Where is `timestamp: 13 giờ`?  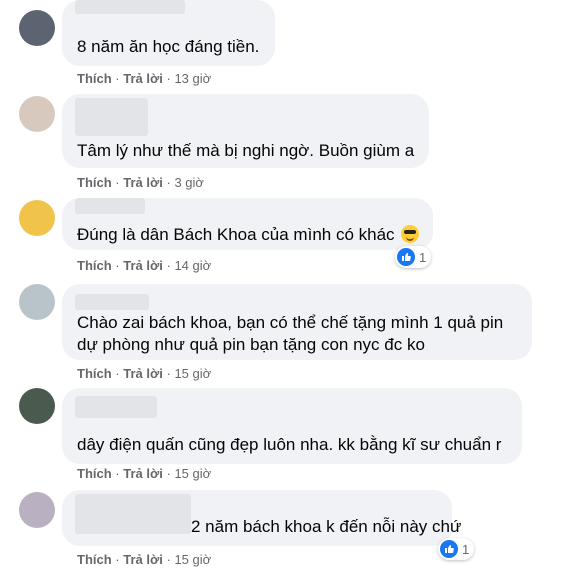
timestamp: 13 giờ is located at coordinates (192, 78).